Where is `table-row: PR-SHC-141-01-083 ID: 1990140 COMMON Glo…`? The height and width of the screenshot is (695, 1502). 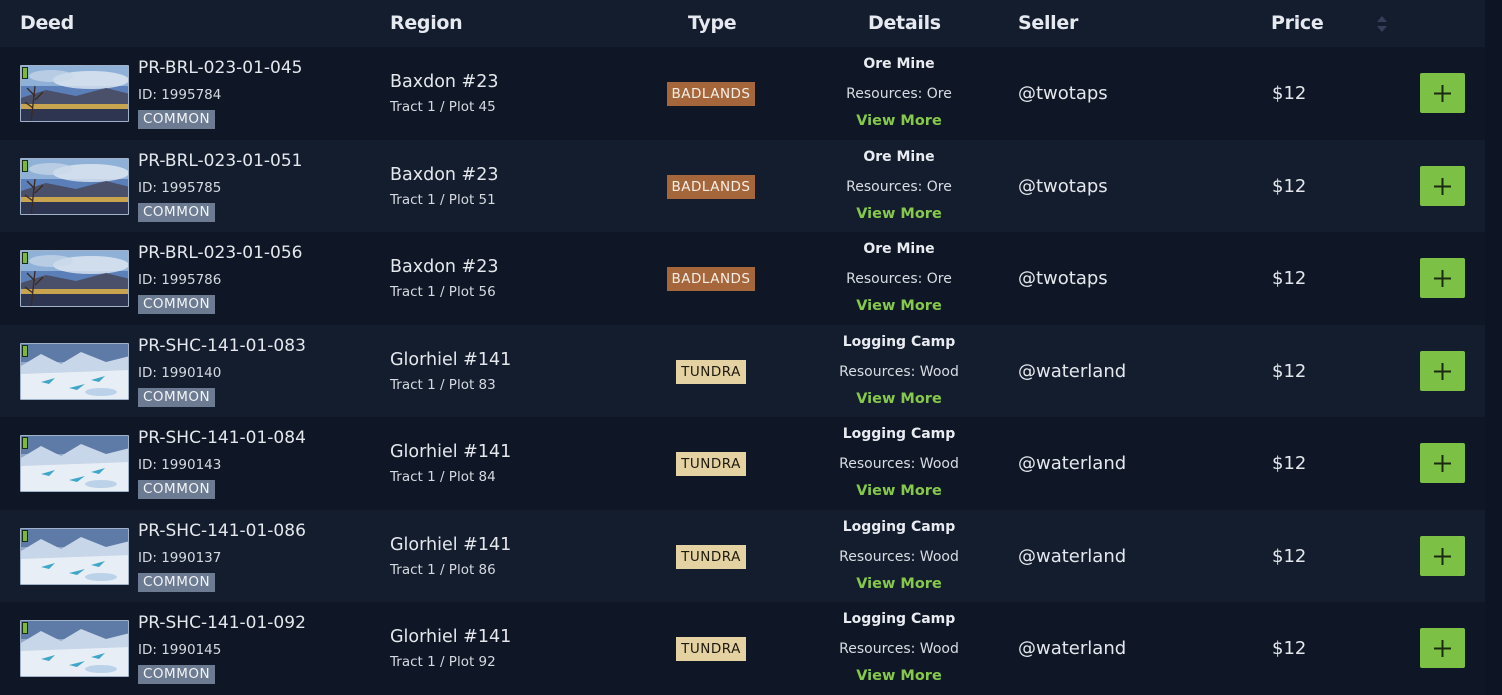
table-row: PR-SHC-141-01-083 ID: 1990140 COMMON Glo… is located at coordinates (742, 370).